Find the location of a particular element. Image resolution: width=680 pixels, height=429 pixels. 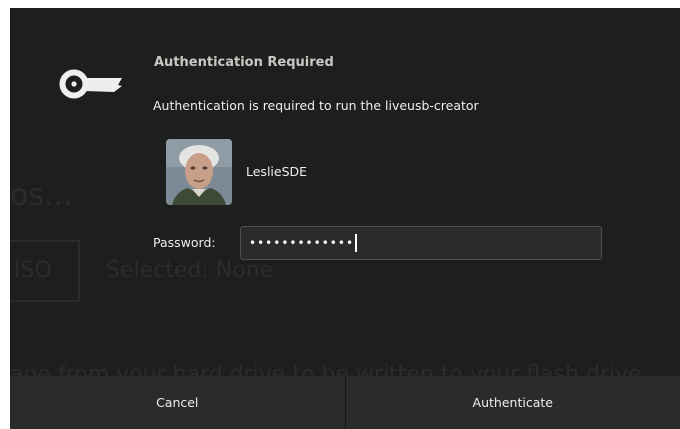

password-field: ••••••••••••• is located at coordinates (421, 243).